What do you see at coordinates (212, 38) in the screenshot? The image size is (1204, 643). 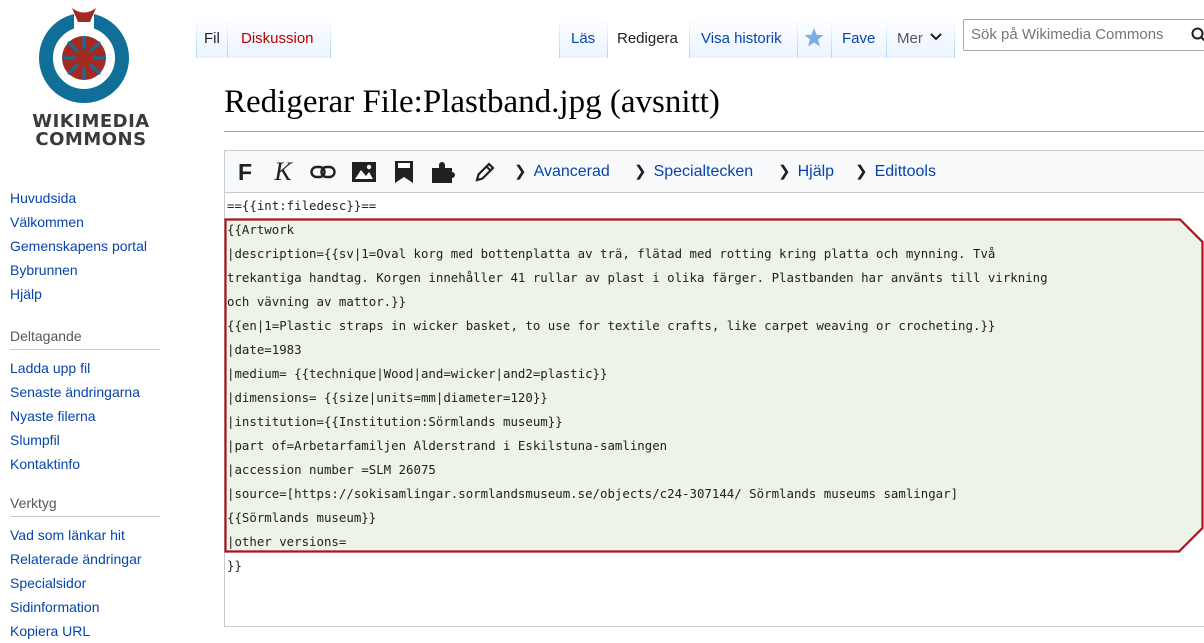 I see `tab-fil: Fil` at bounding box center [212, 38].